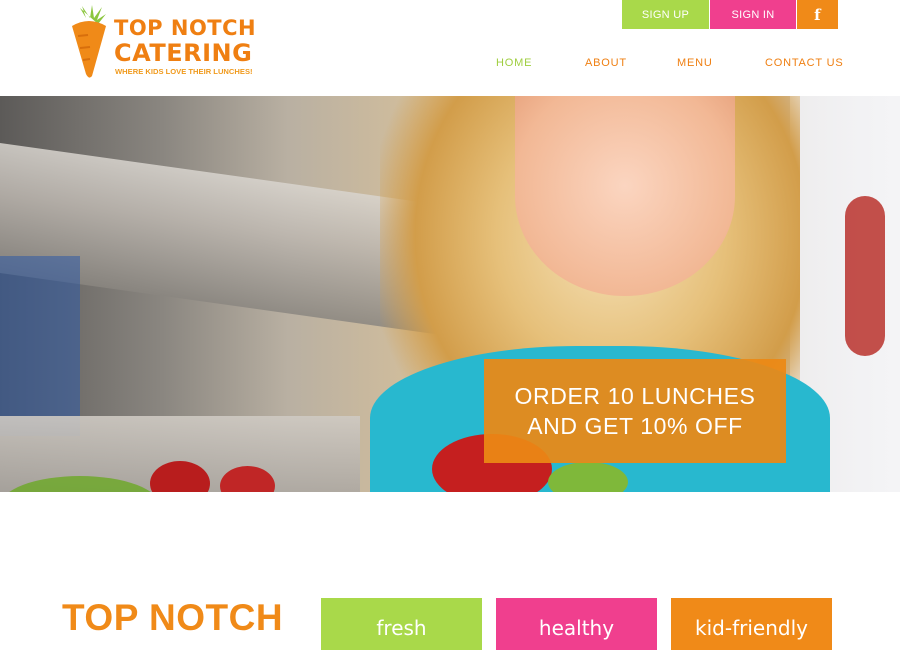  Describe the element at coordinates (173, 617) in the screenshot. I see `intro-heading: TOP NOTCH` at that location.